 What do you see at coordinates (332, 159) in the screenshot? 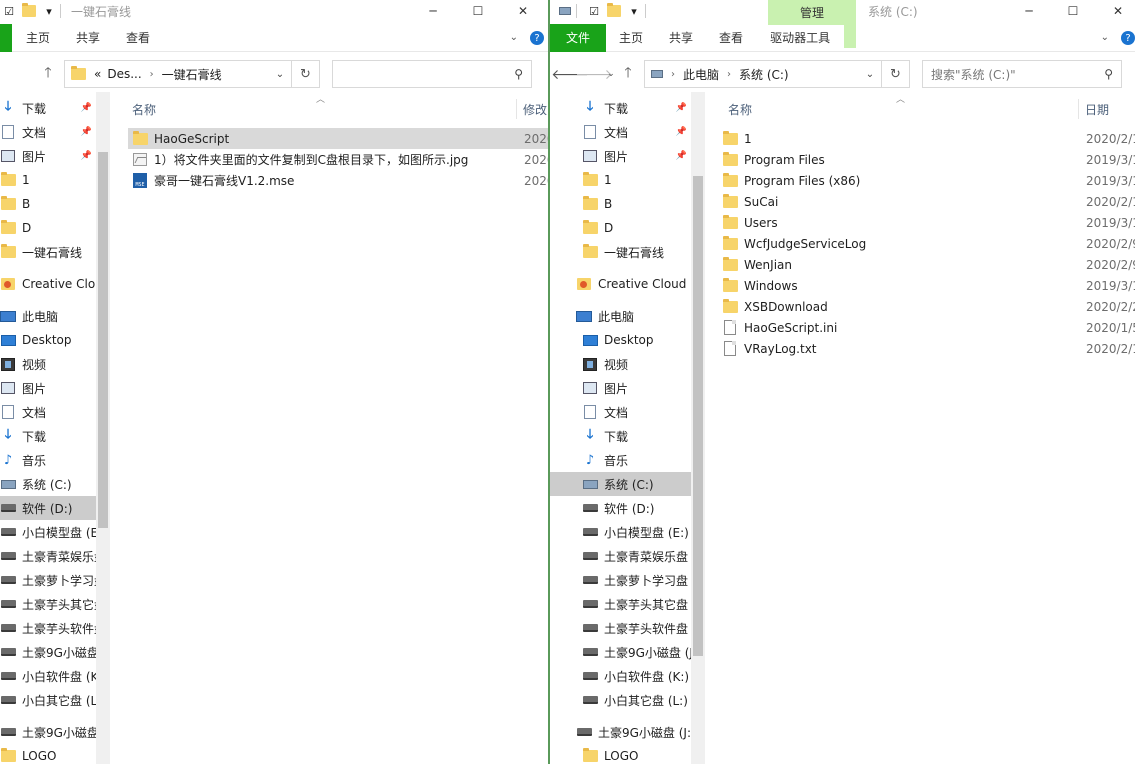
I see `file-row: 1）将文件夹里面的文件复制到C盘根目录下，如图所示.jpg 2020` at bounding box center [332, 159].